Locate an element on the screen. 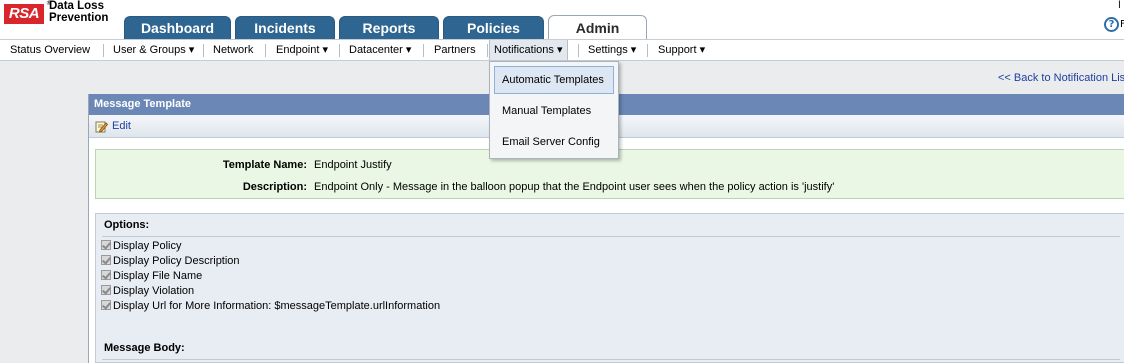 Image resolution: width=1124 pixels, height=363 pixels. options-divider is located at coordinates (611, 236).